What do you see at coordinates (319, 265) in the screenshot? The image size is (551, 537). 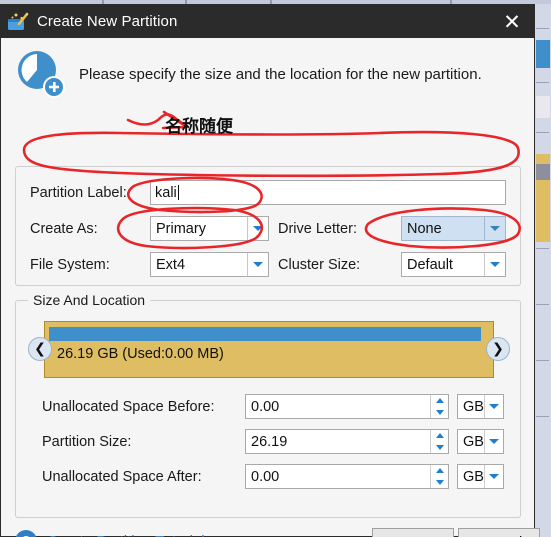 I see `cluster-size-label: Cluster Size:` at bounding box center [319, 265].